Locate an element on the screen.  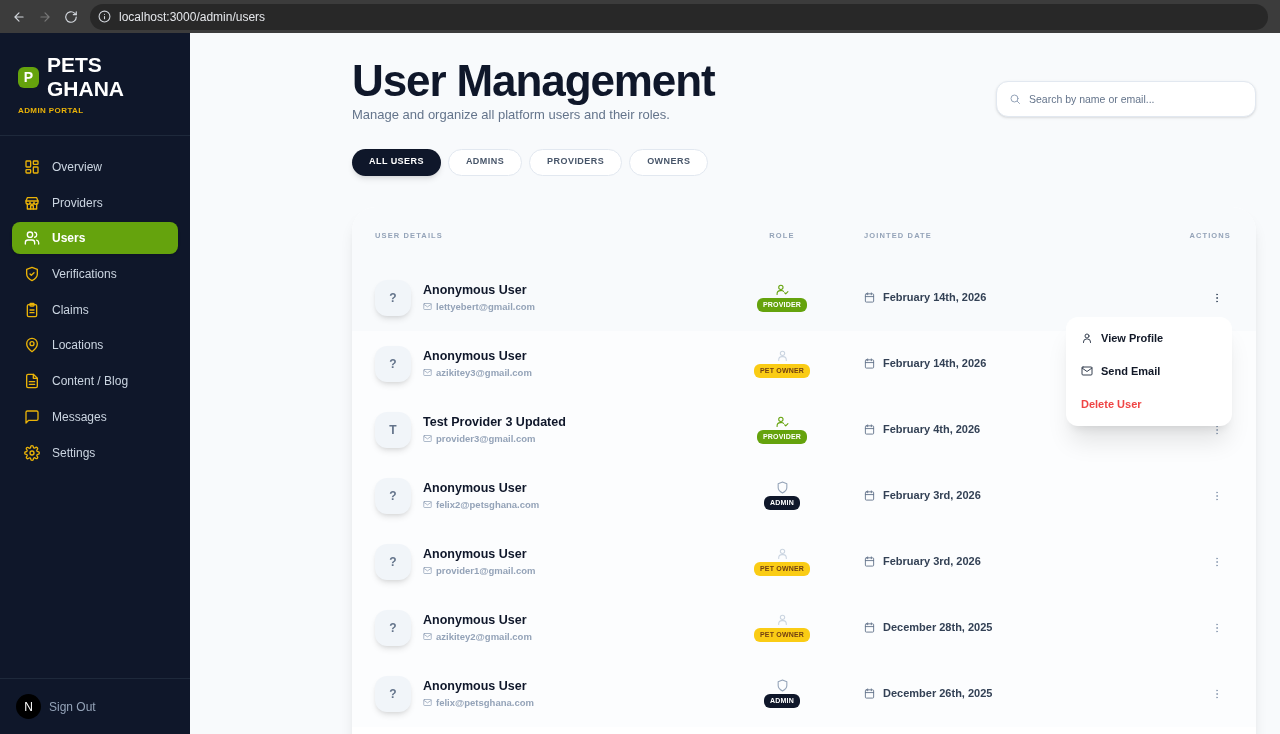
page-title: User Management is located at coordinates (533, 81).